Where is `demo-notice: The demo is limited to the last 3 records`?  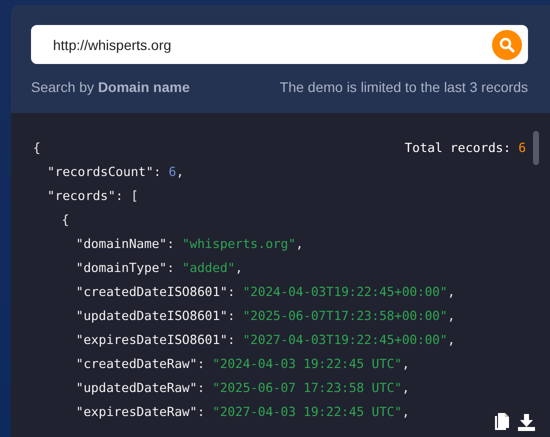 demo-notice: The demo is limited to the last 3 records is located at coordinates (404, 87).